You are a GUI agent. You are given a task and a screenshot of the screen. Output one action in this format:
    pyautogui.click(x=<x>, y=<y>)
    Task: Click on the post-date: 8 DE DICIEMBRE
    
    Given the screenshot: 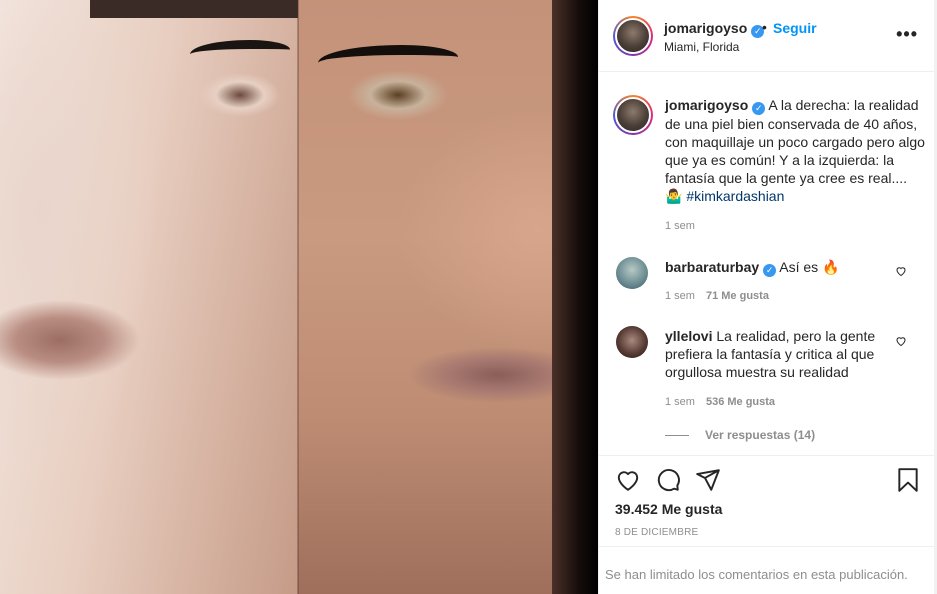 What is the action you would take?
    pyautogui.click(x=656, y=532)
    